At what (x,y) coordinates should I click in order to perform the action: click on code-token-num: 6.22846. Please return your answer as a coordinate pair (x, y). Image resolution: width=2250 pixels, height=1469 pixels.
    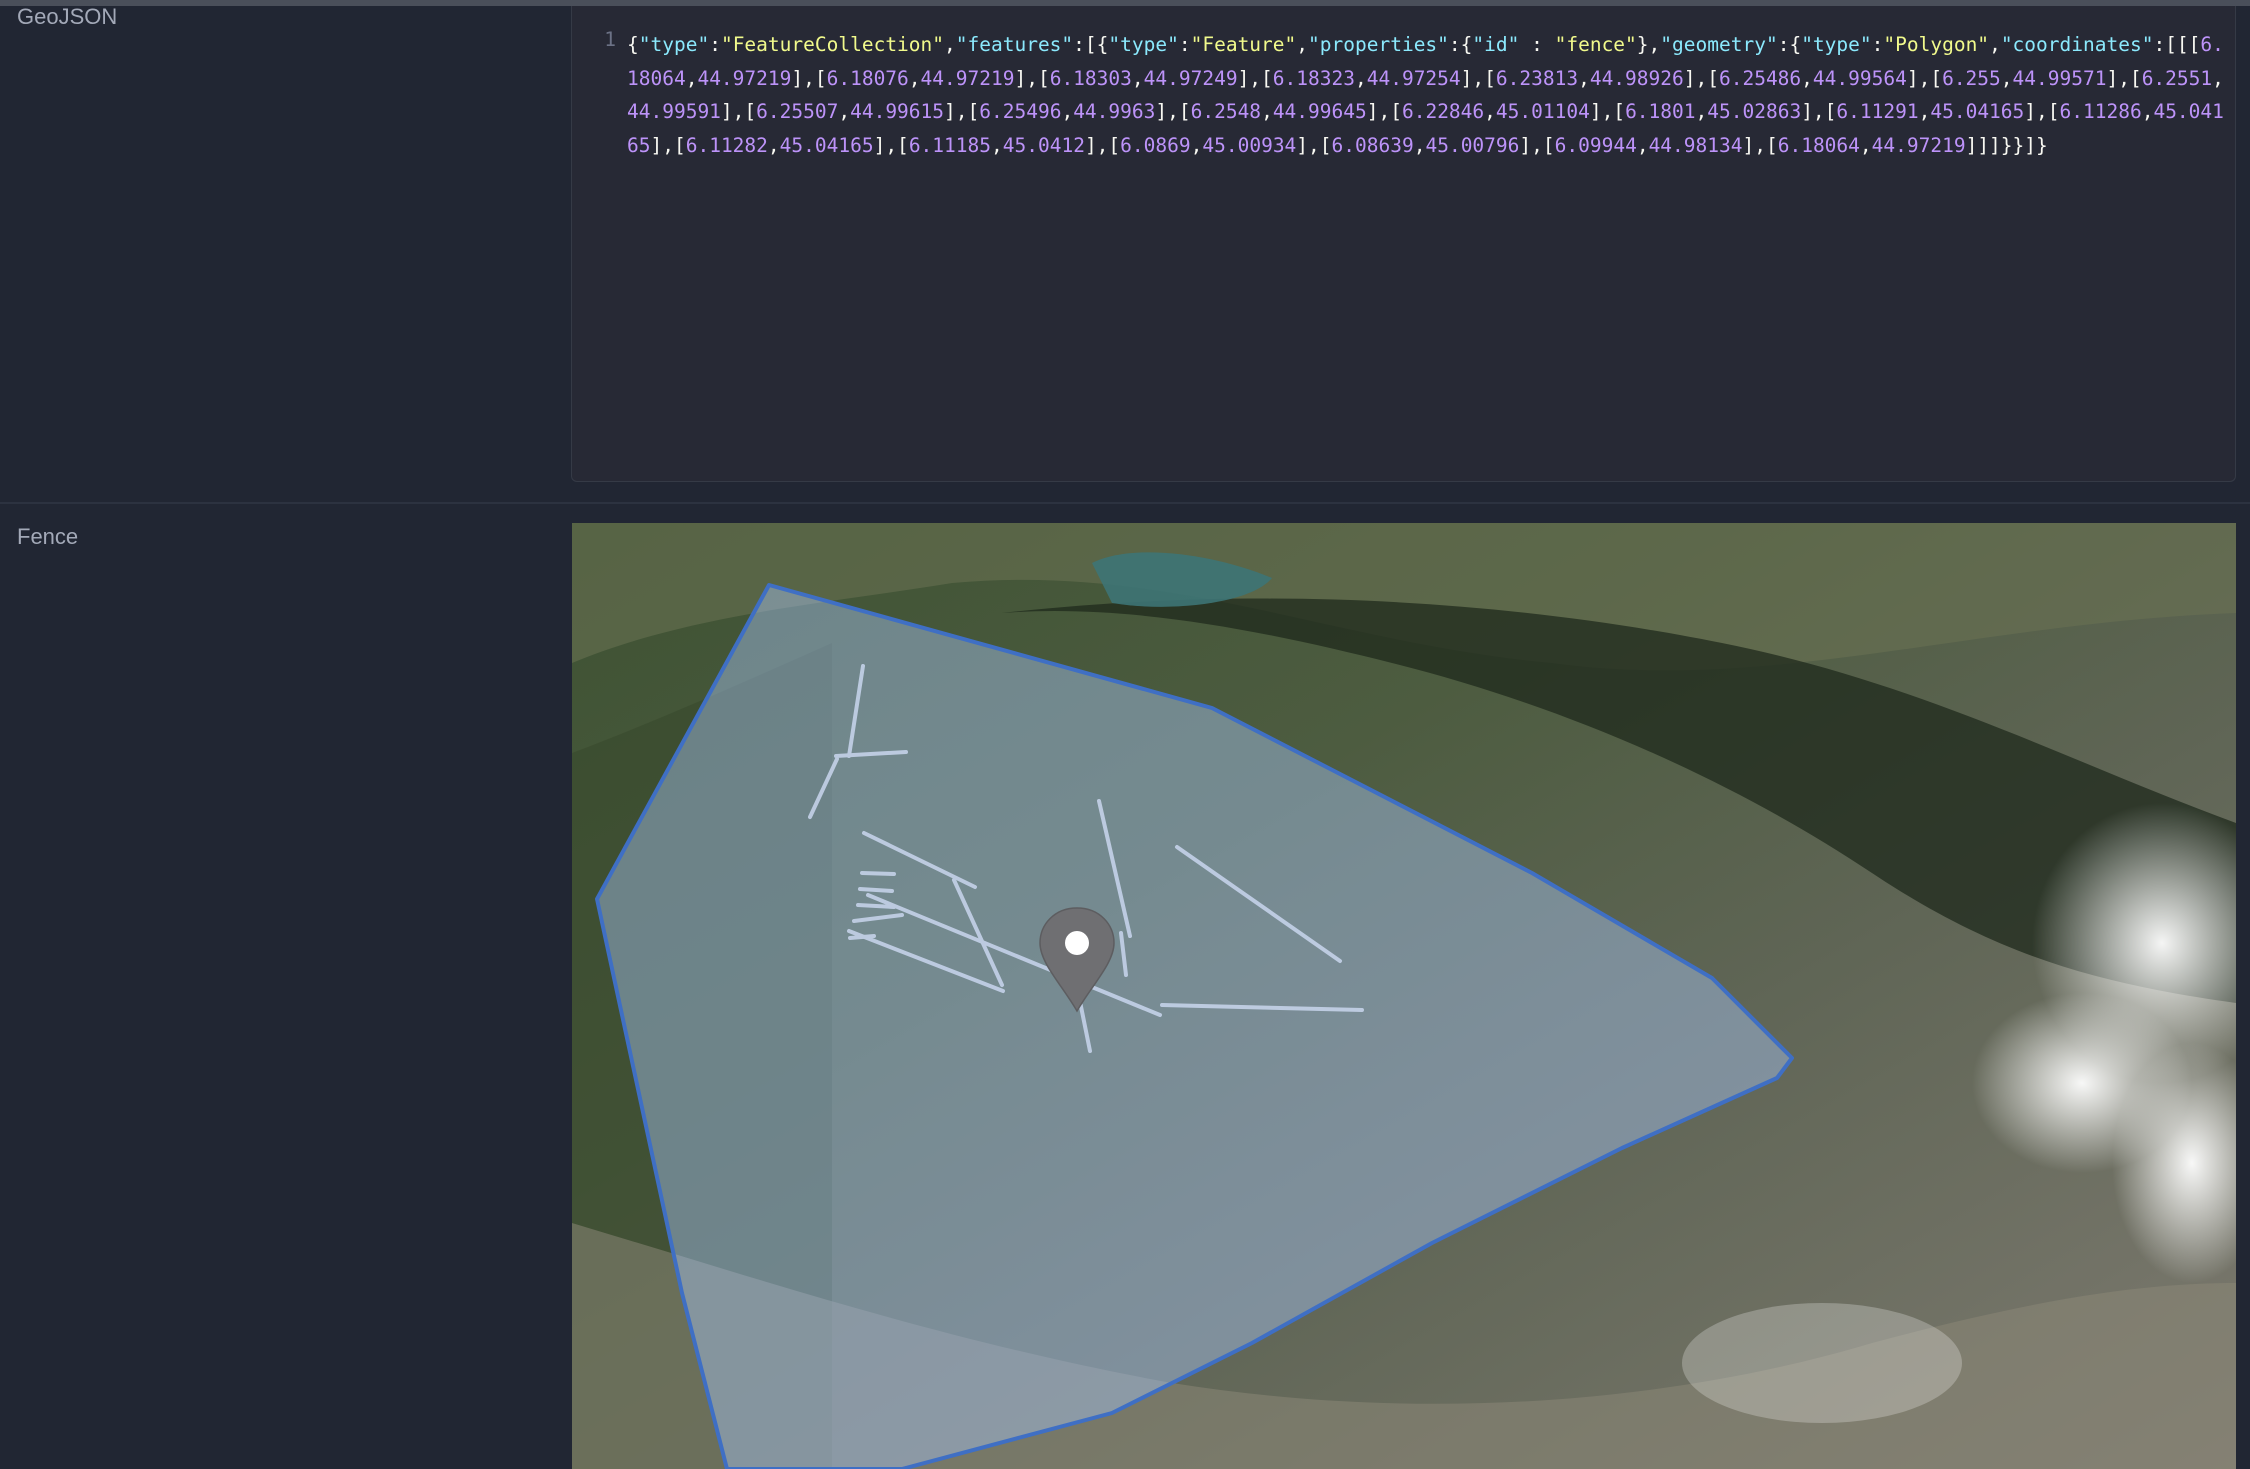
    Looking at the image, I should click on (1443, 111).